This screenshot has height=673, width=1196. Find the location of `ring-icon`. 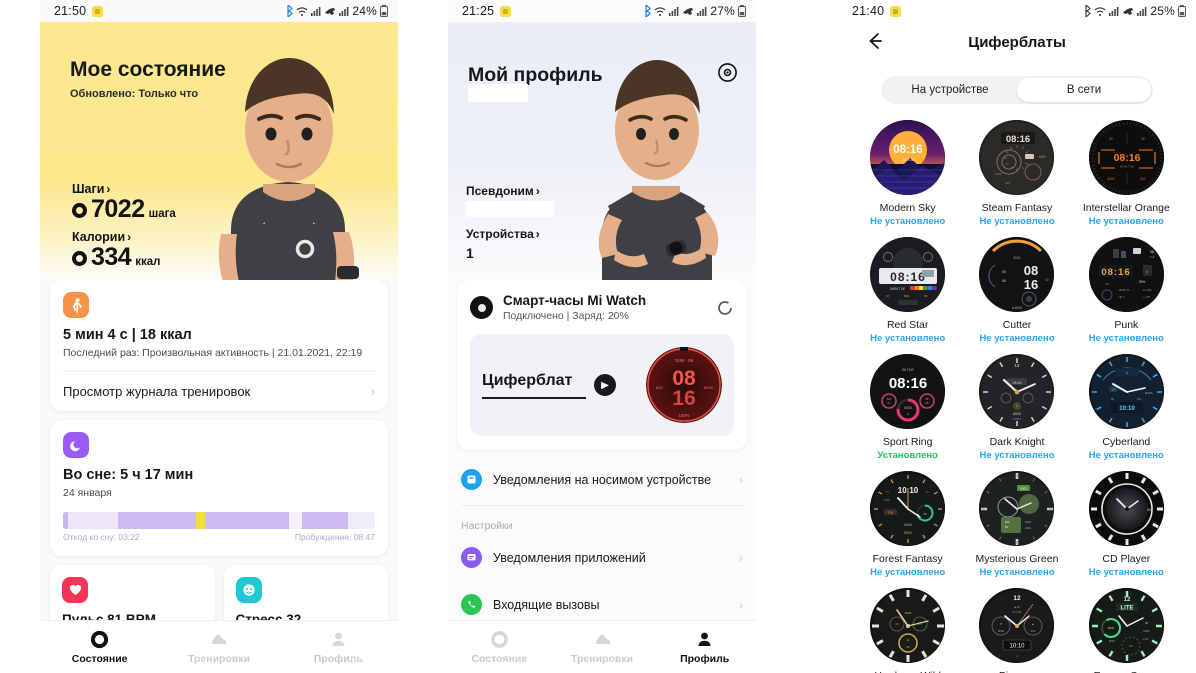

ring-icon is located at coordinates (100, 639).